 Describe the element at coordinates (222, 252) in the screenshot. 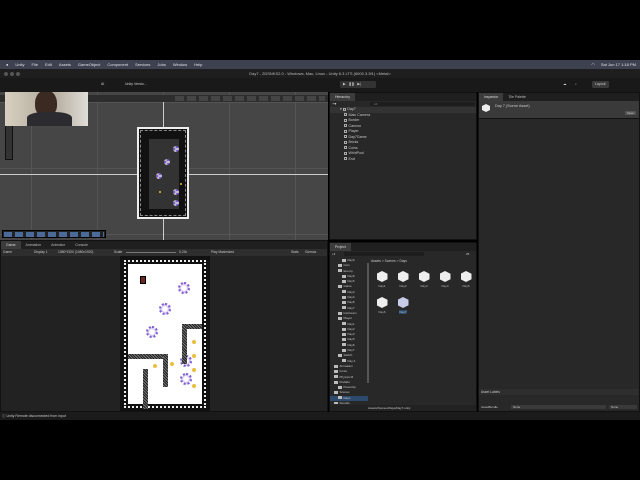

I see `play-mode-dropdown: Play Maximized` at that location.